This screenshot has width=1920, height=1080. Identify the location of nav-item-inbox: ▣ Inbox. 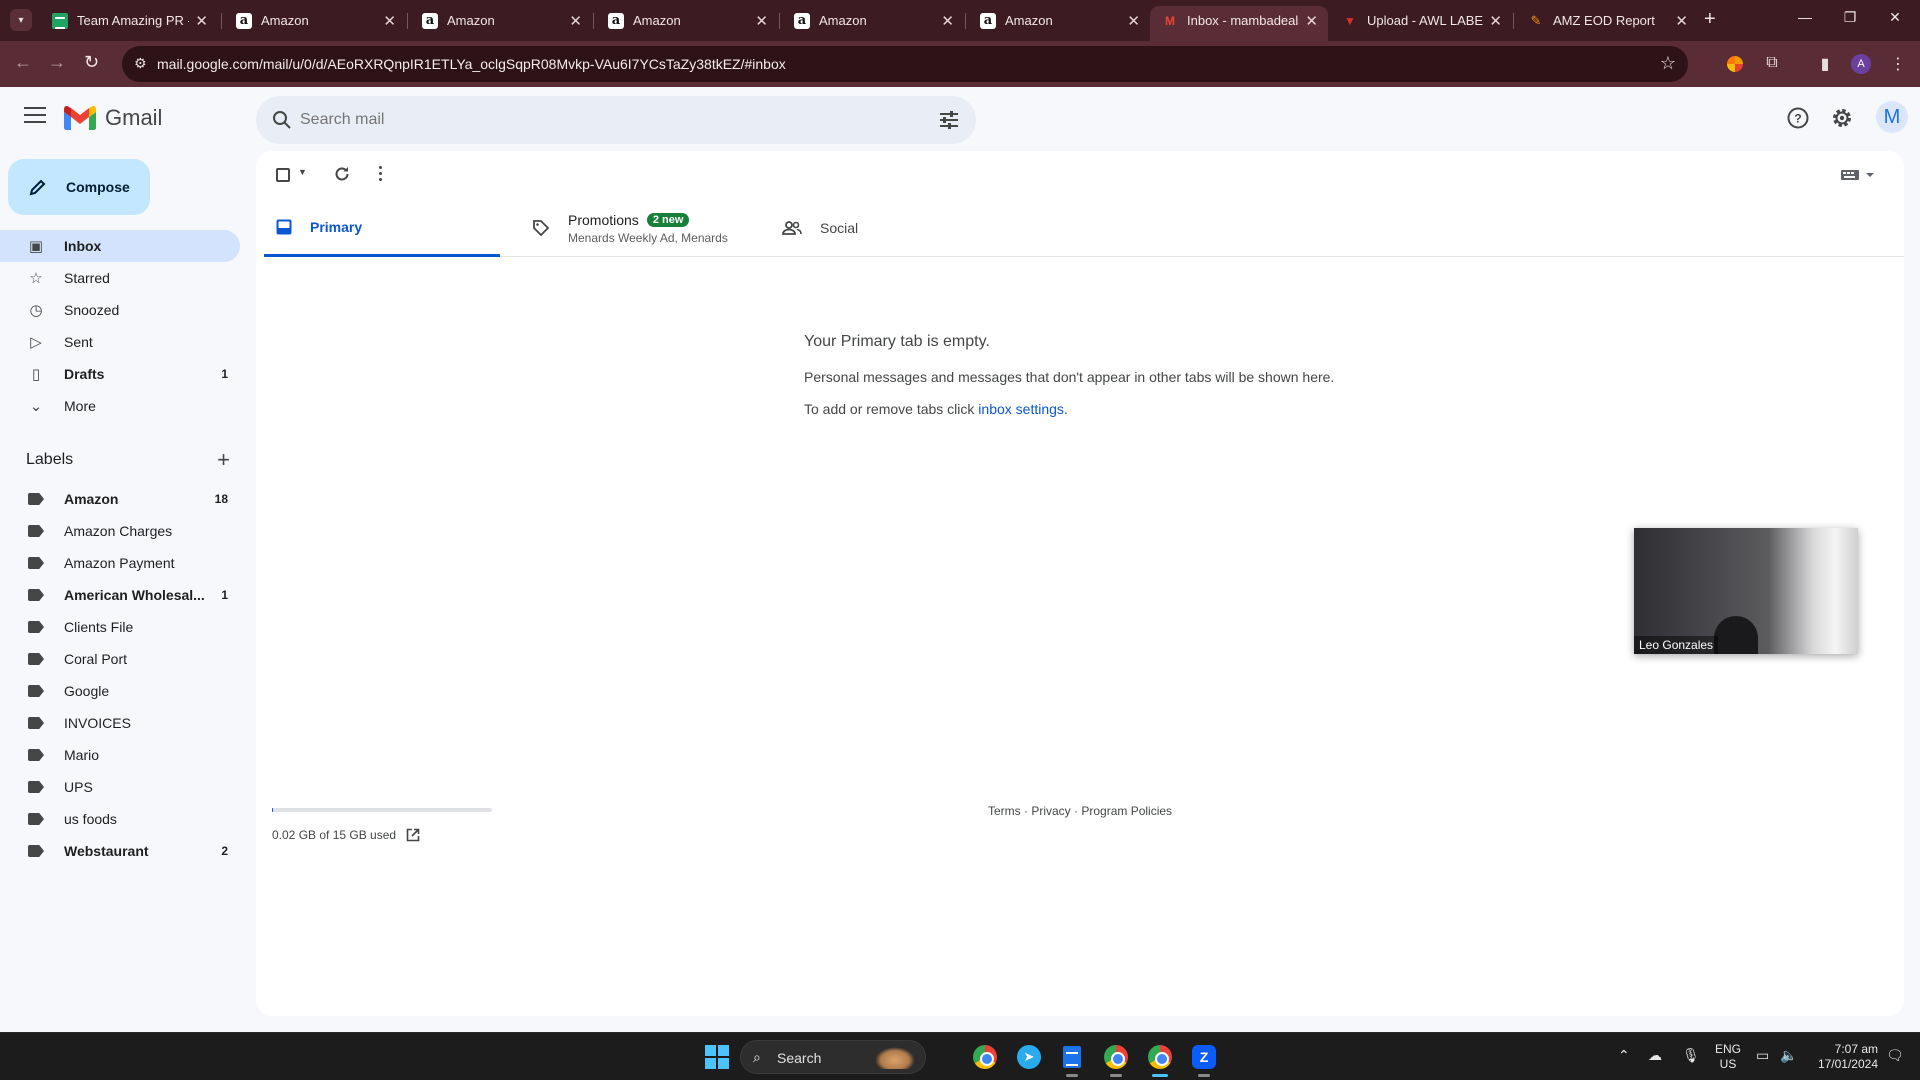
(120, 246).